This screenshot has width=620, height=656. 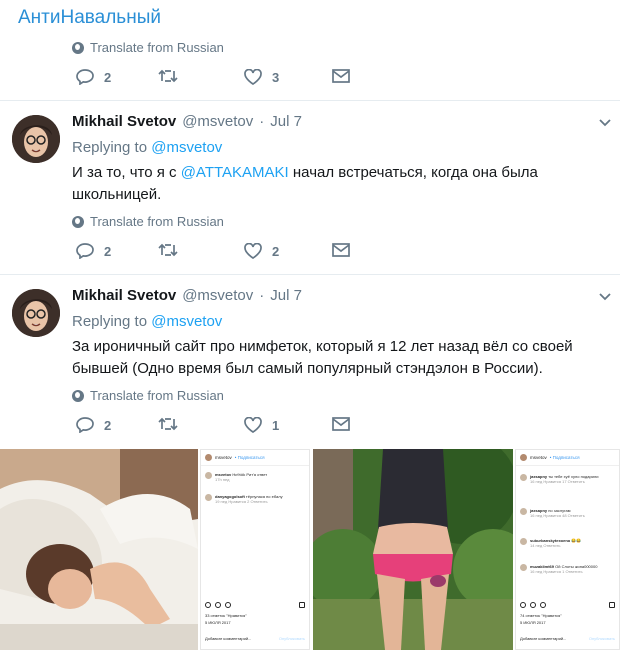 I want to click on like-count: 1, so click(x=276, y=425).